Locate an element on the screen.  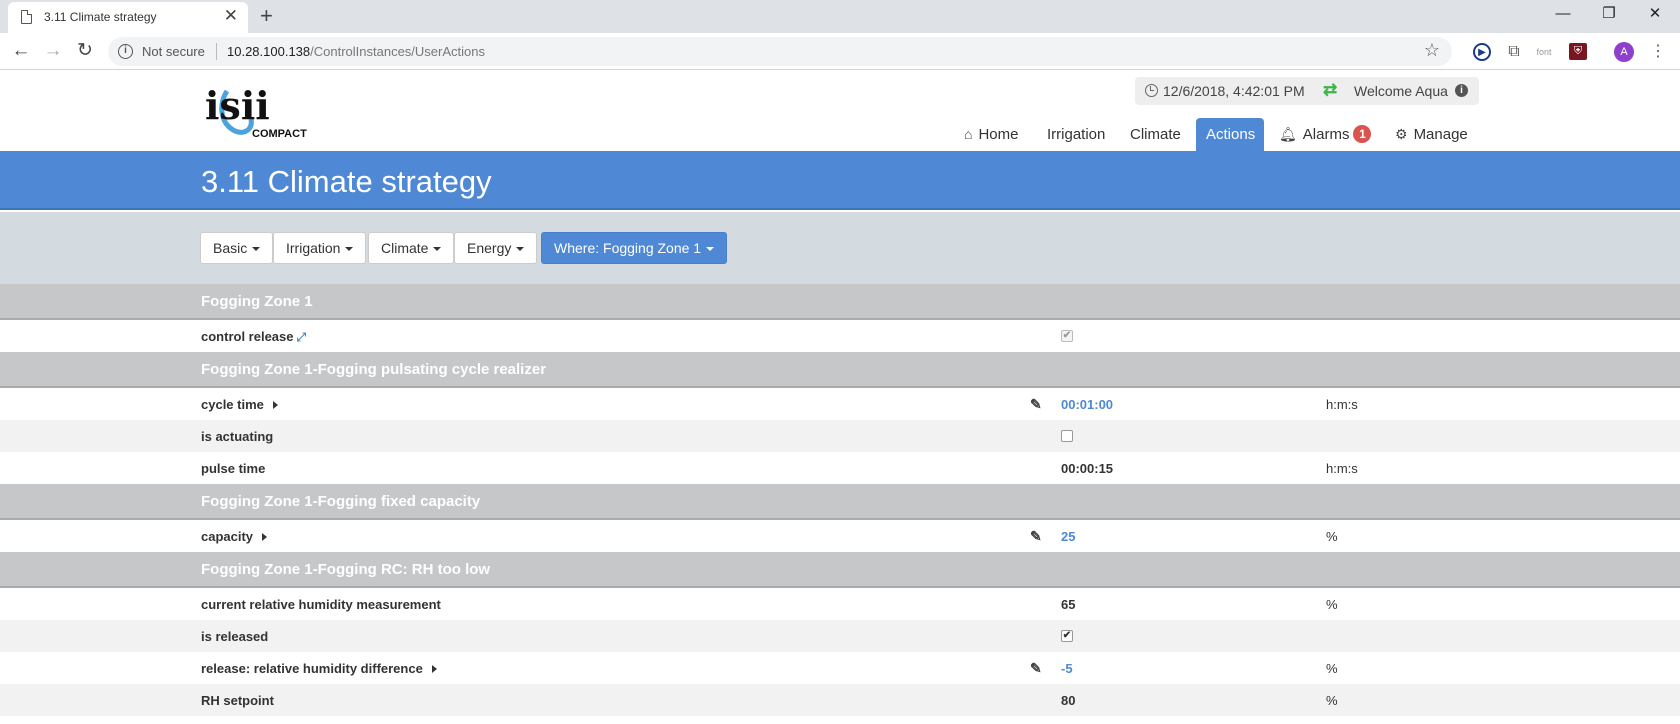
minimize-button: — is located at coordinates (1563, 15).